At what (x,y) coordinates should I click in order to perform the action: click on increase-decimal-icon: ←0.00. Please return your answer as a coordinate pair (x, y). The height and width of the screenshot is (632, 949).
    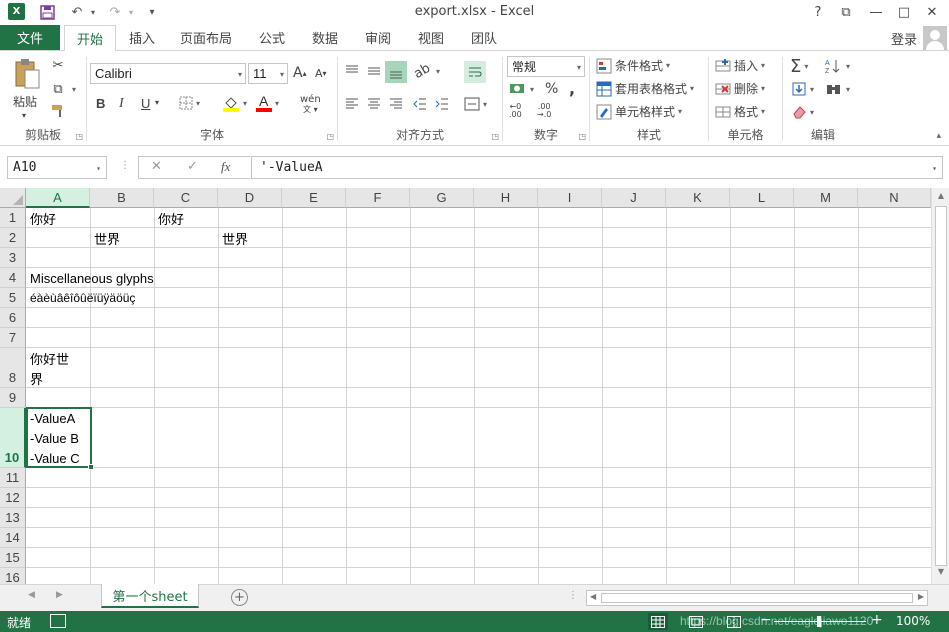
    Looking at the image, I should click on (515, 111).